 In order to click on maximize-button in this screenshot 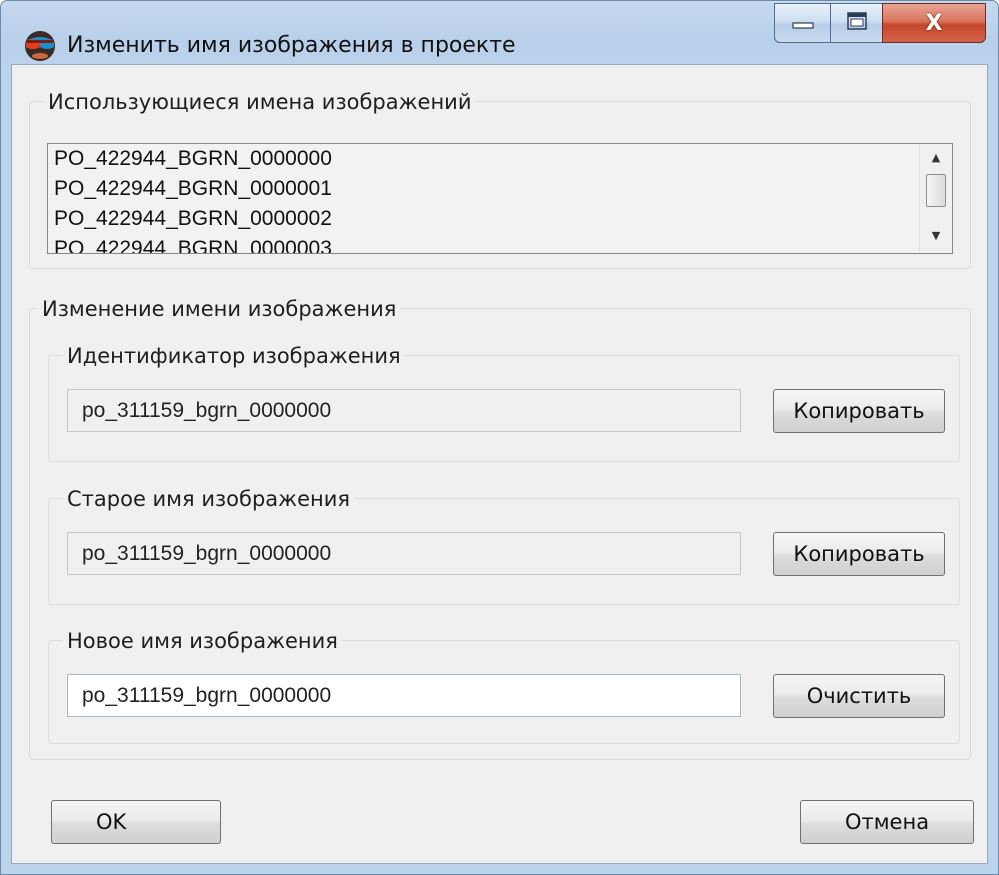, I will do `click(856, 23)`.